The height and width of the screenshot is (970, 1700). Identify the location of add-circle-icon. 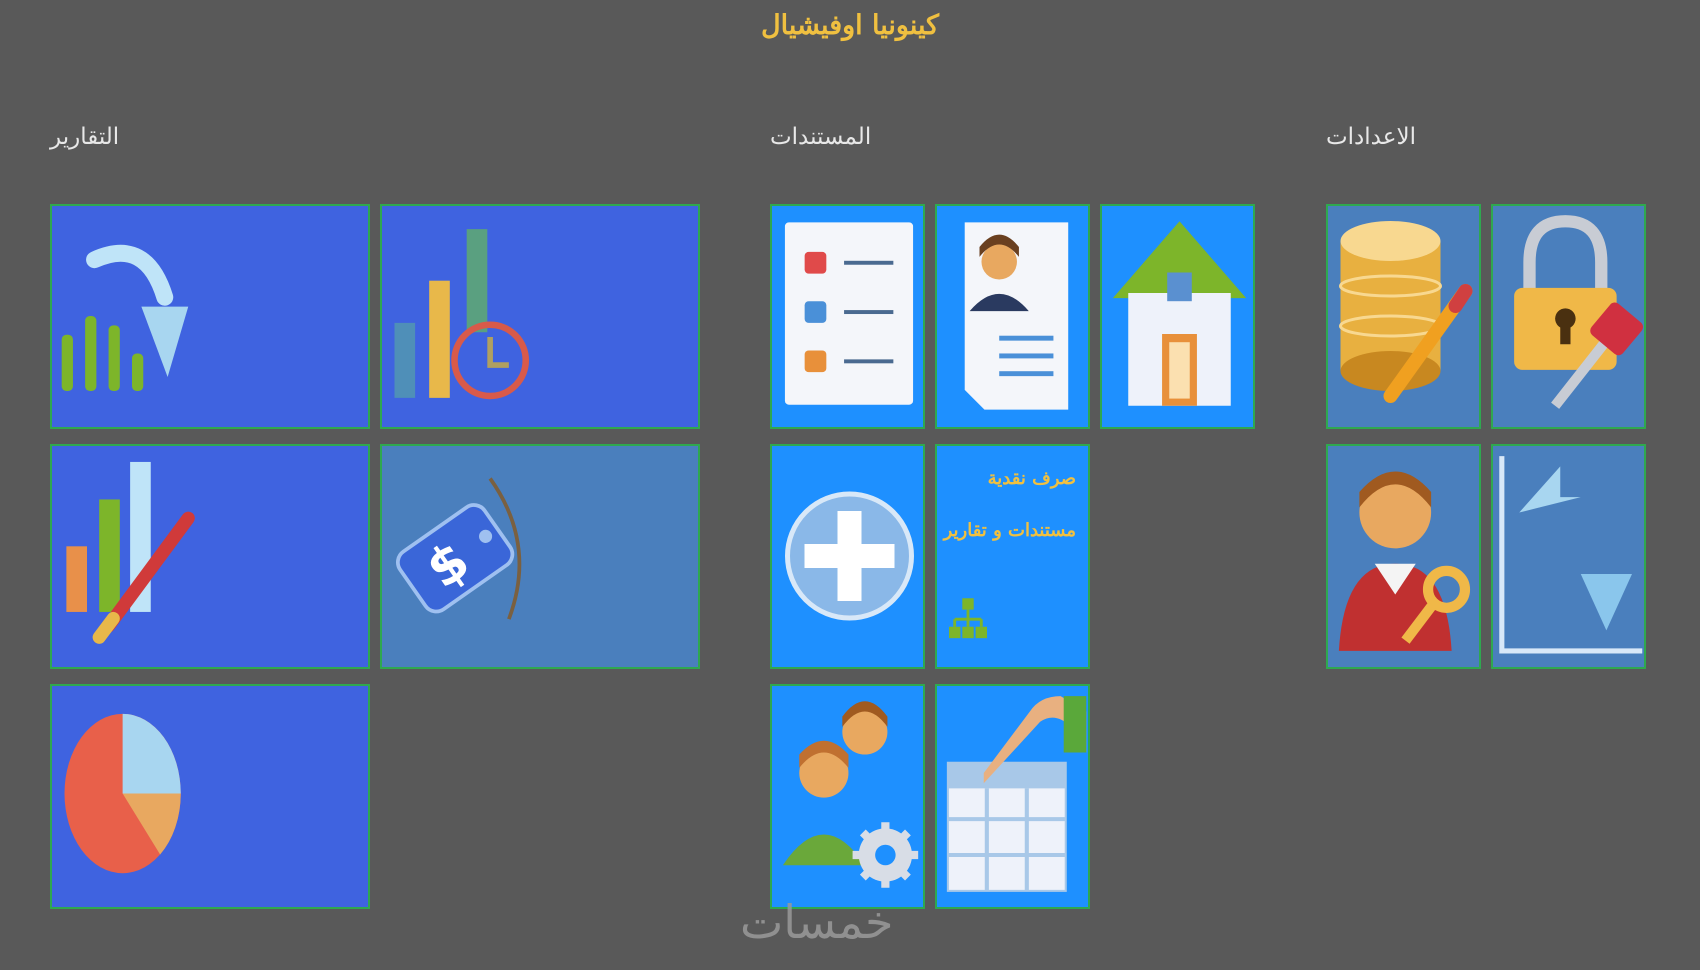
(849, 556).